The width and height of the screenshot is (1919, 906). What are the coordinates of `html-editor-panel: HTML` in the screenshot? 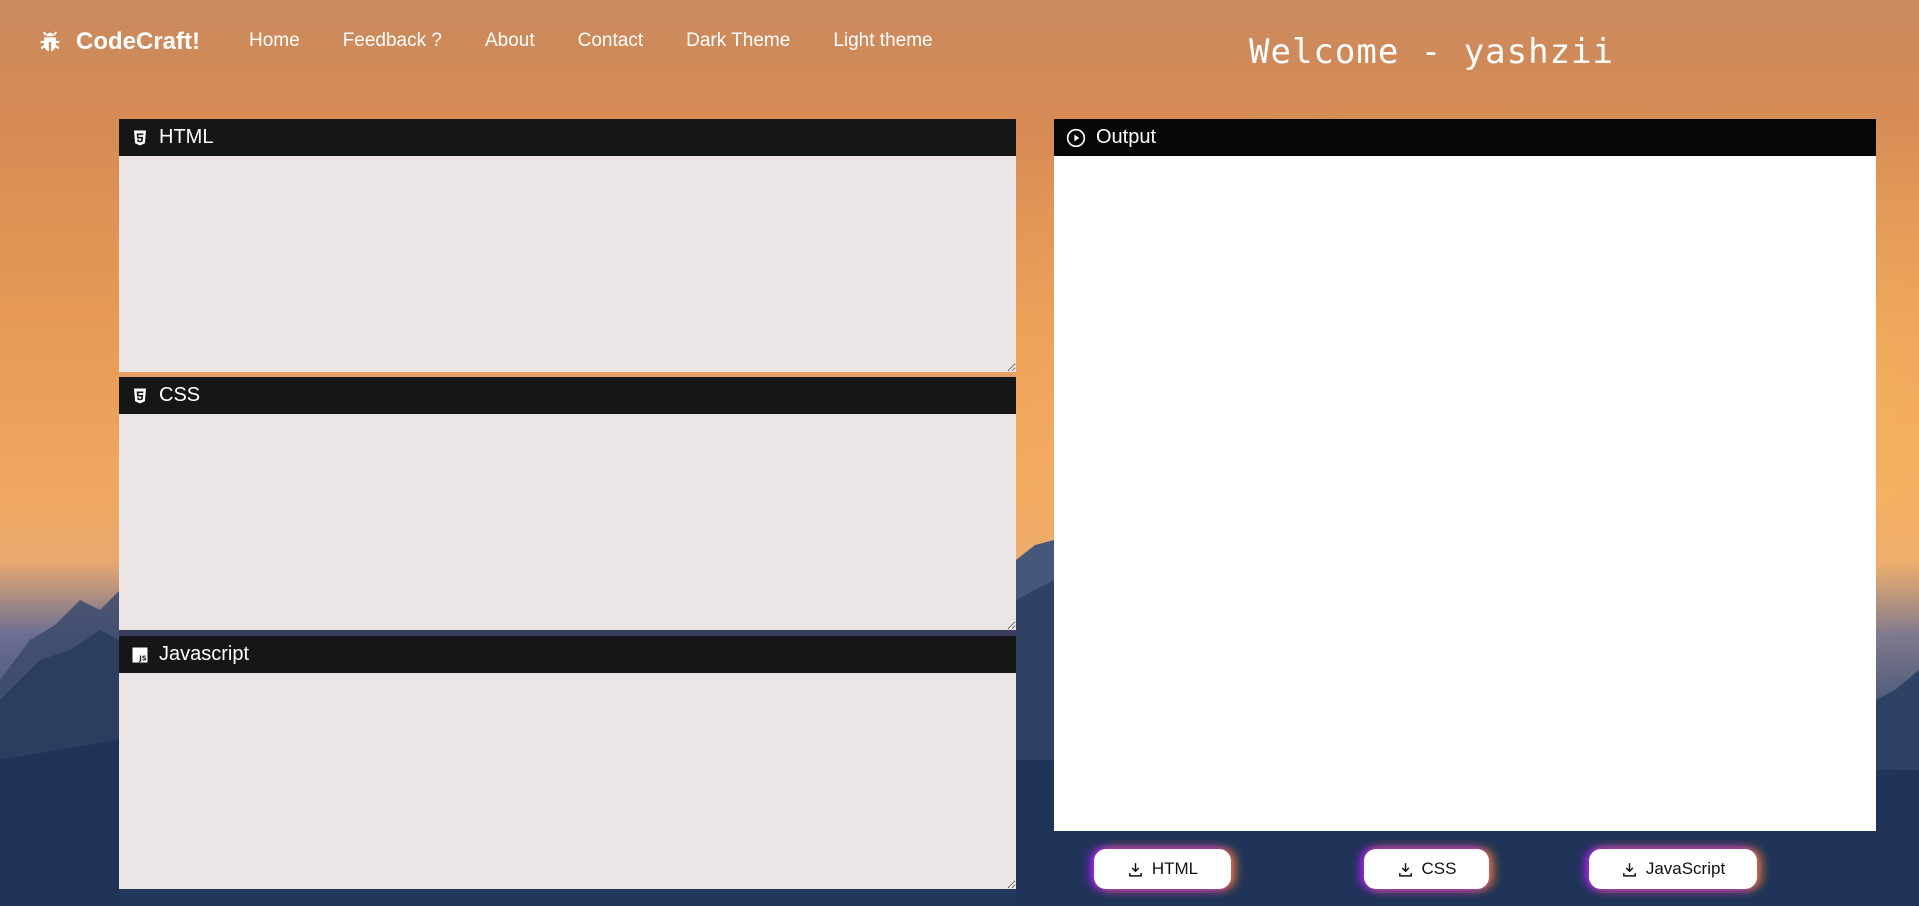 It's located at (567, 245).